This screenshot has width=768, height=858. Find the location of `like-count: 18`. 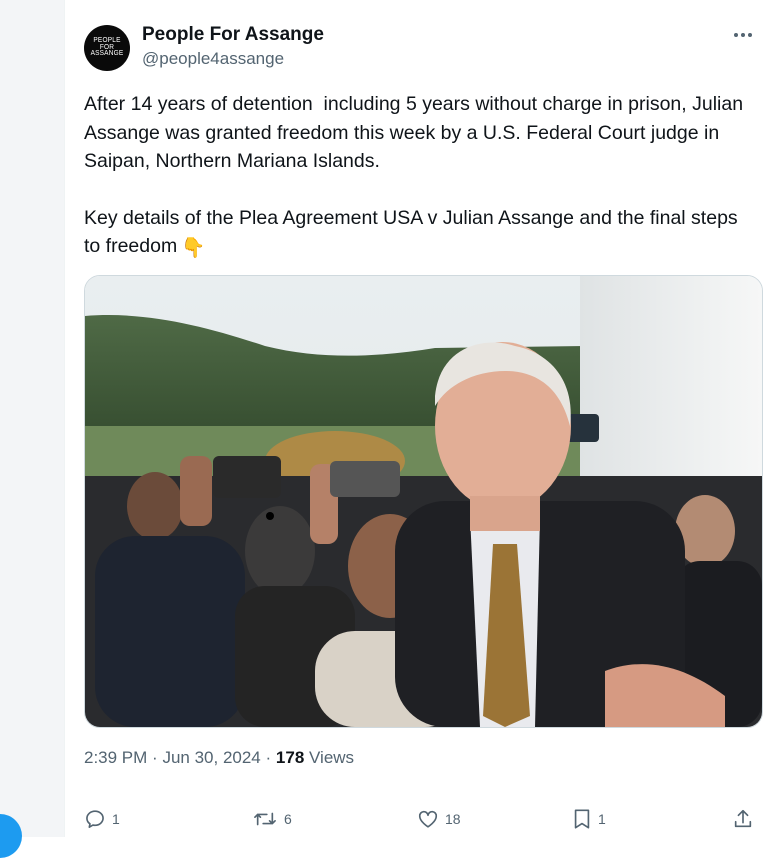

like-count: 18 is located at coordinates (453, 819).